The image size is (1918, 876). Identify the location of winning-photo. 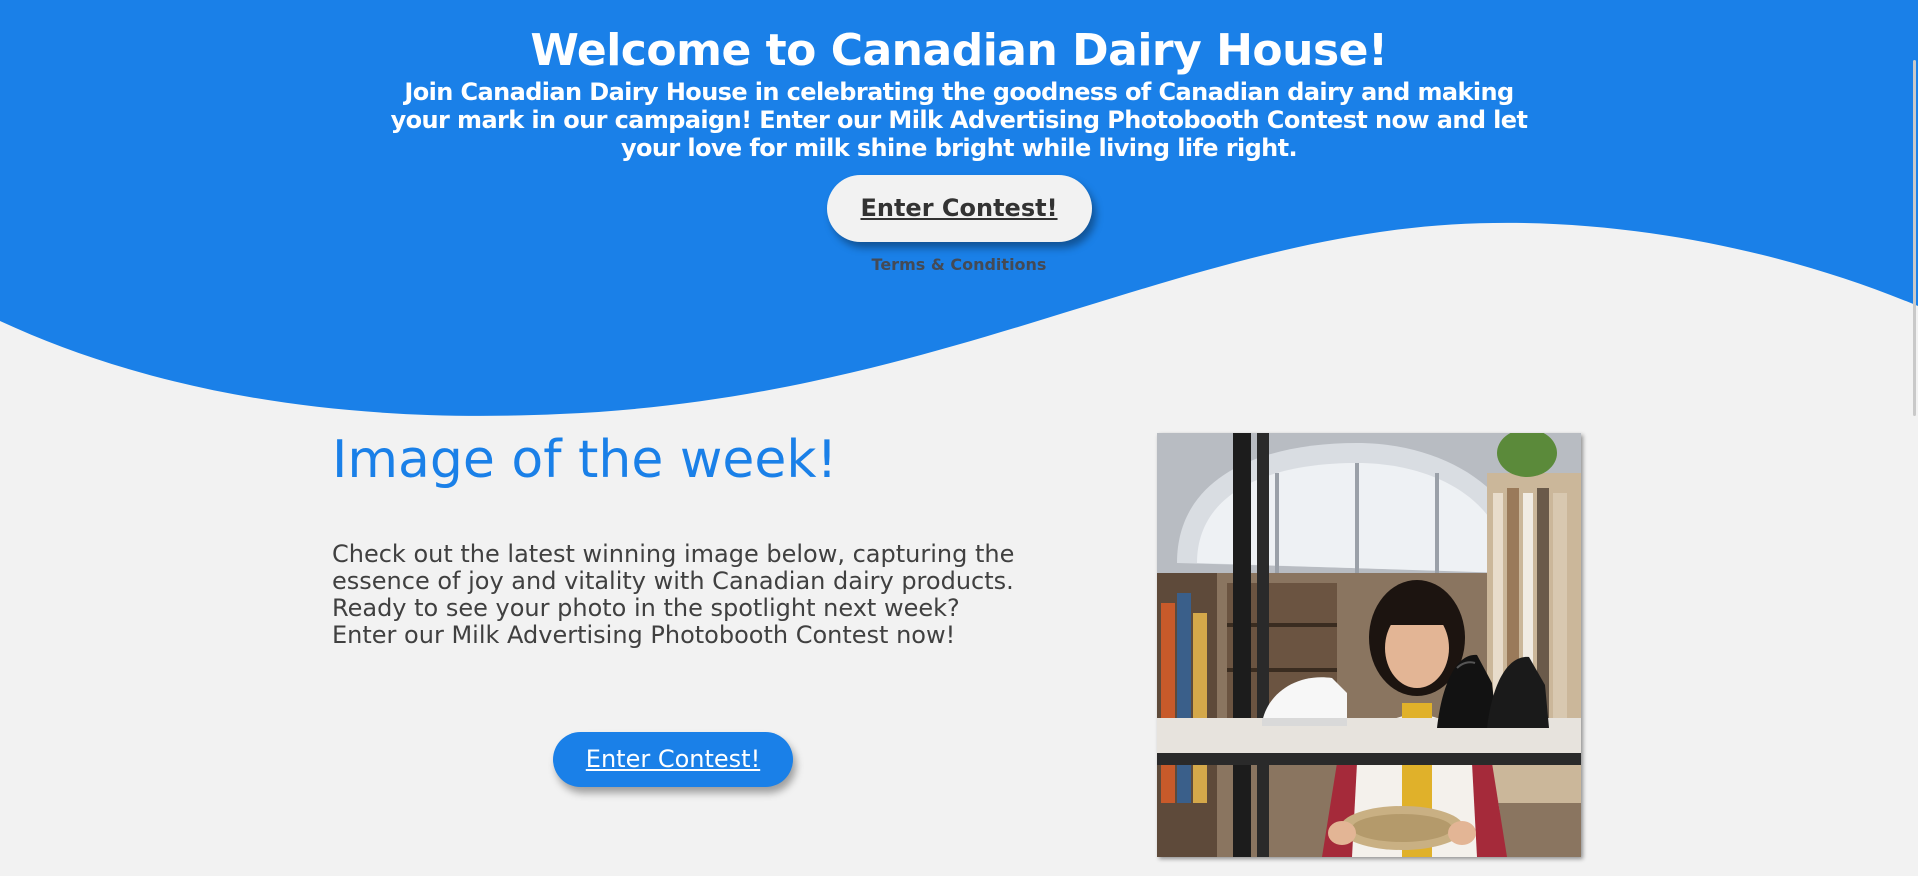
(1369, 645).